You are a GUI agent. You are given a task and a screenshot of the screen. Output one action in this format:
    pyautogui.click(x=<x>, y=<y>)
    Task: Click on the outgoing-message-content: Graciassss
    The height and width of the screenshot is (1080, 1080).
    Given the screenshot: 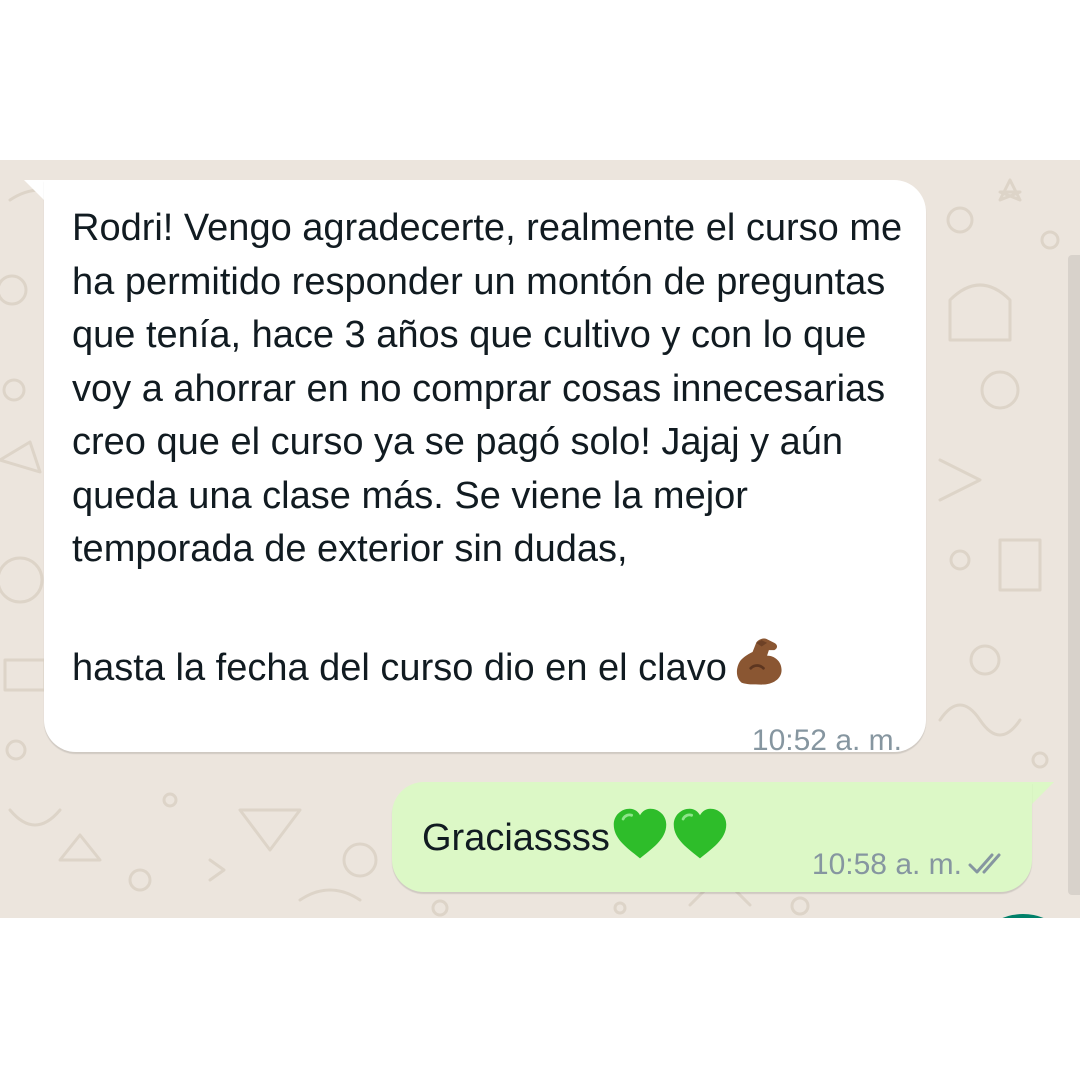 What is the action you would take?
    pyautogui.click(x=576, y=836)
    